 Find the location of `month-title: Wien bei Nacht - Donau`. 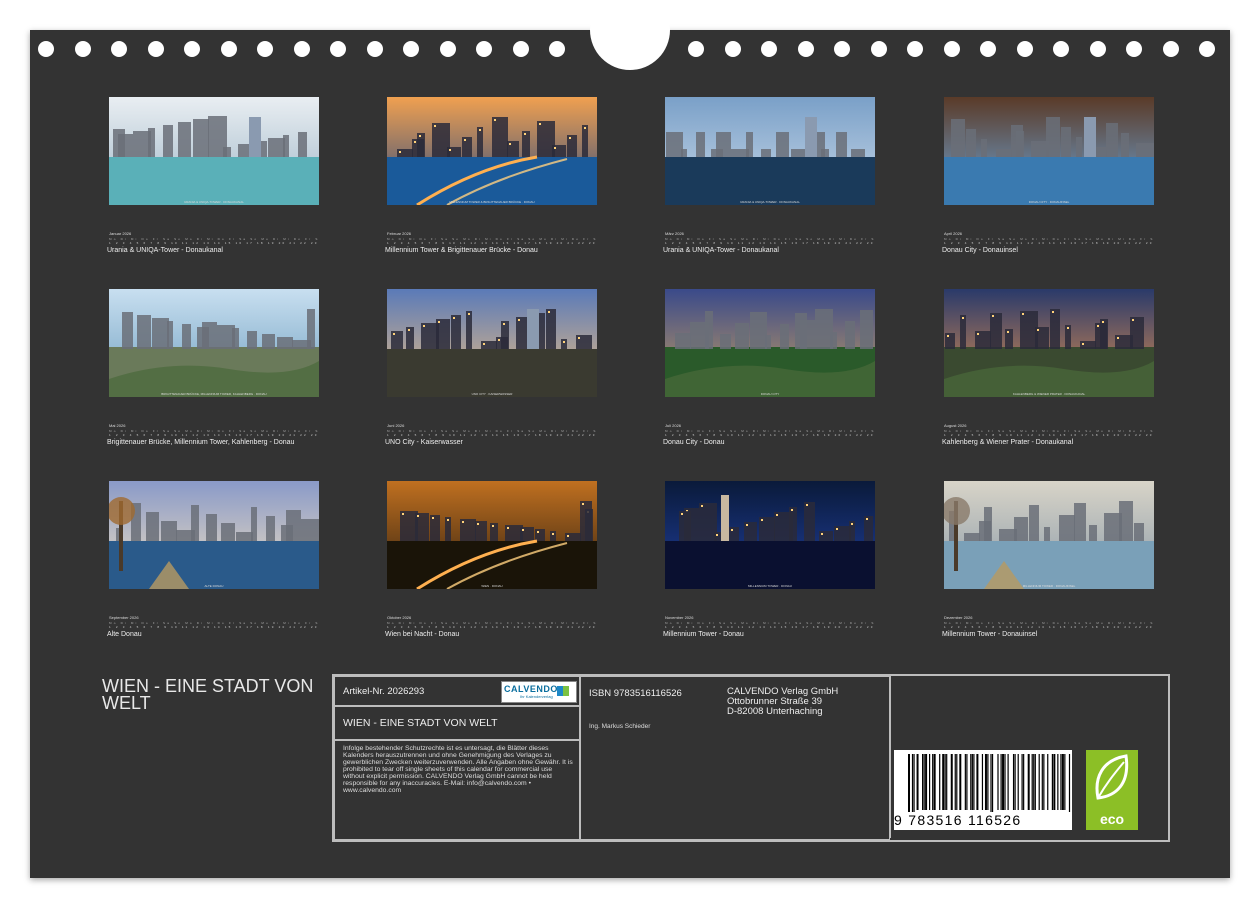

month-title: Wien bei Nacht - Donau is located at coordinates (422, 634).